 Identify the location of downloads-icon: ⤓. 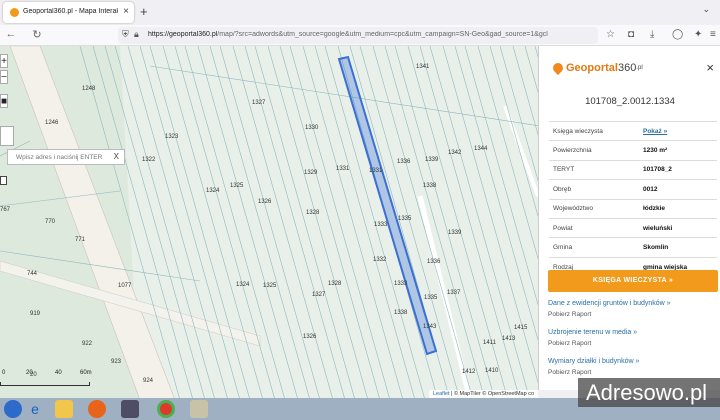
(652, 34).